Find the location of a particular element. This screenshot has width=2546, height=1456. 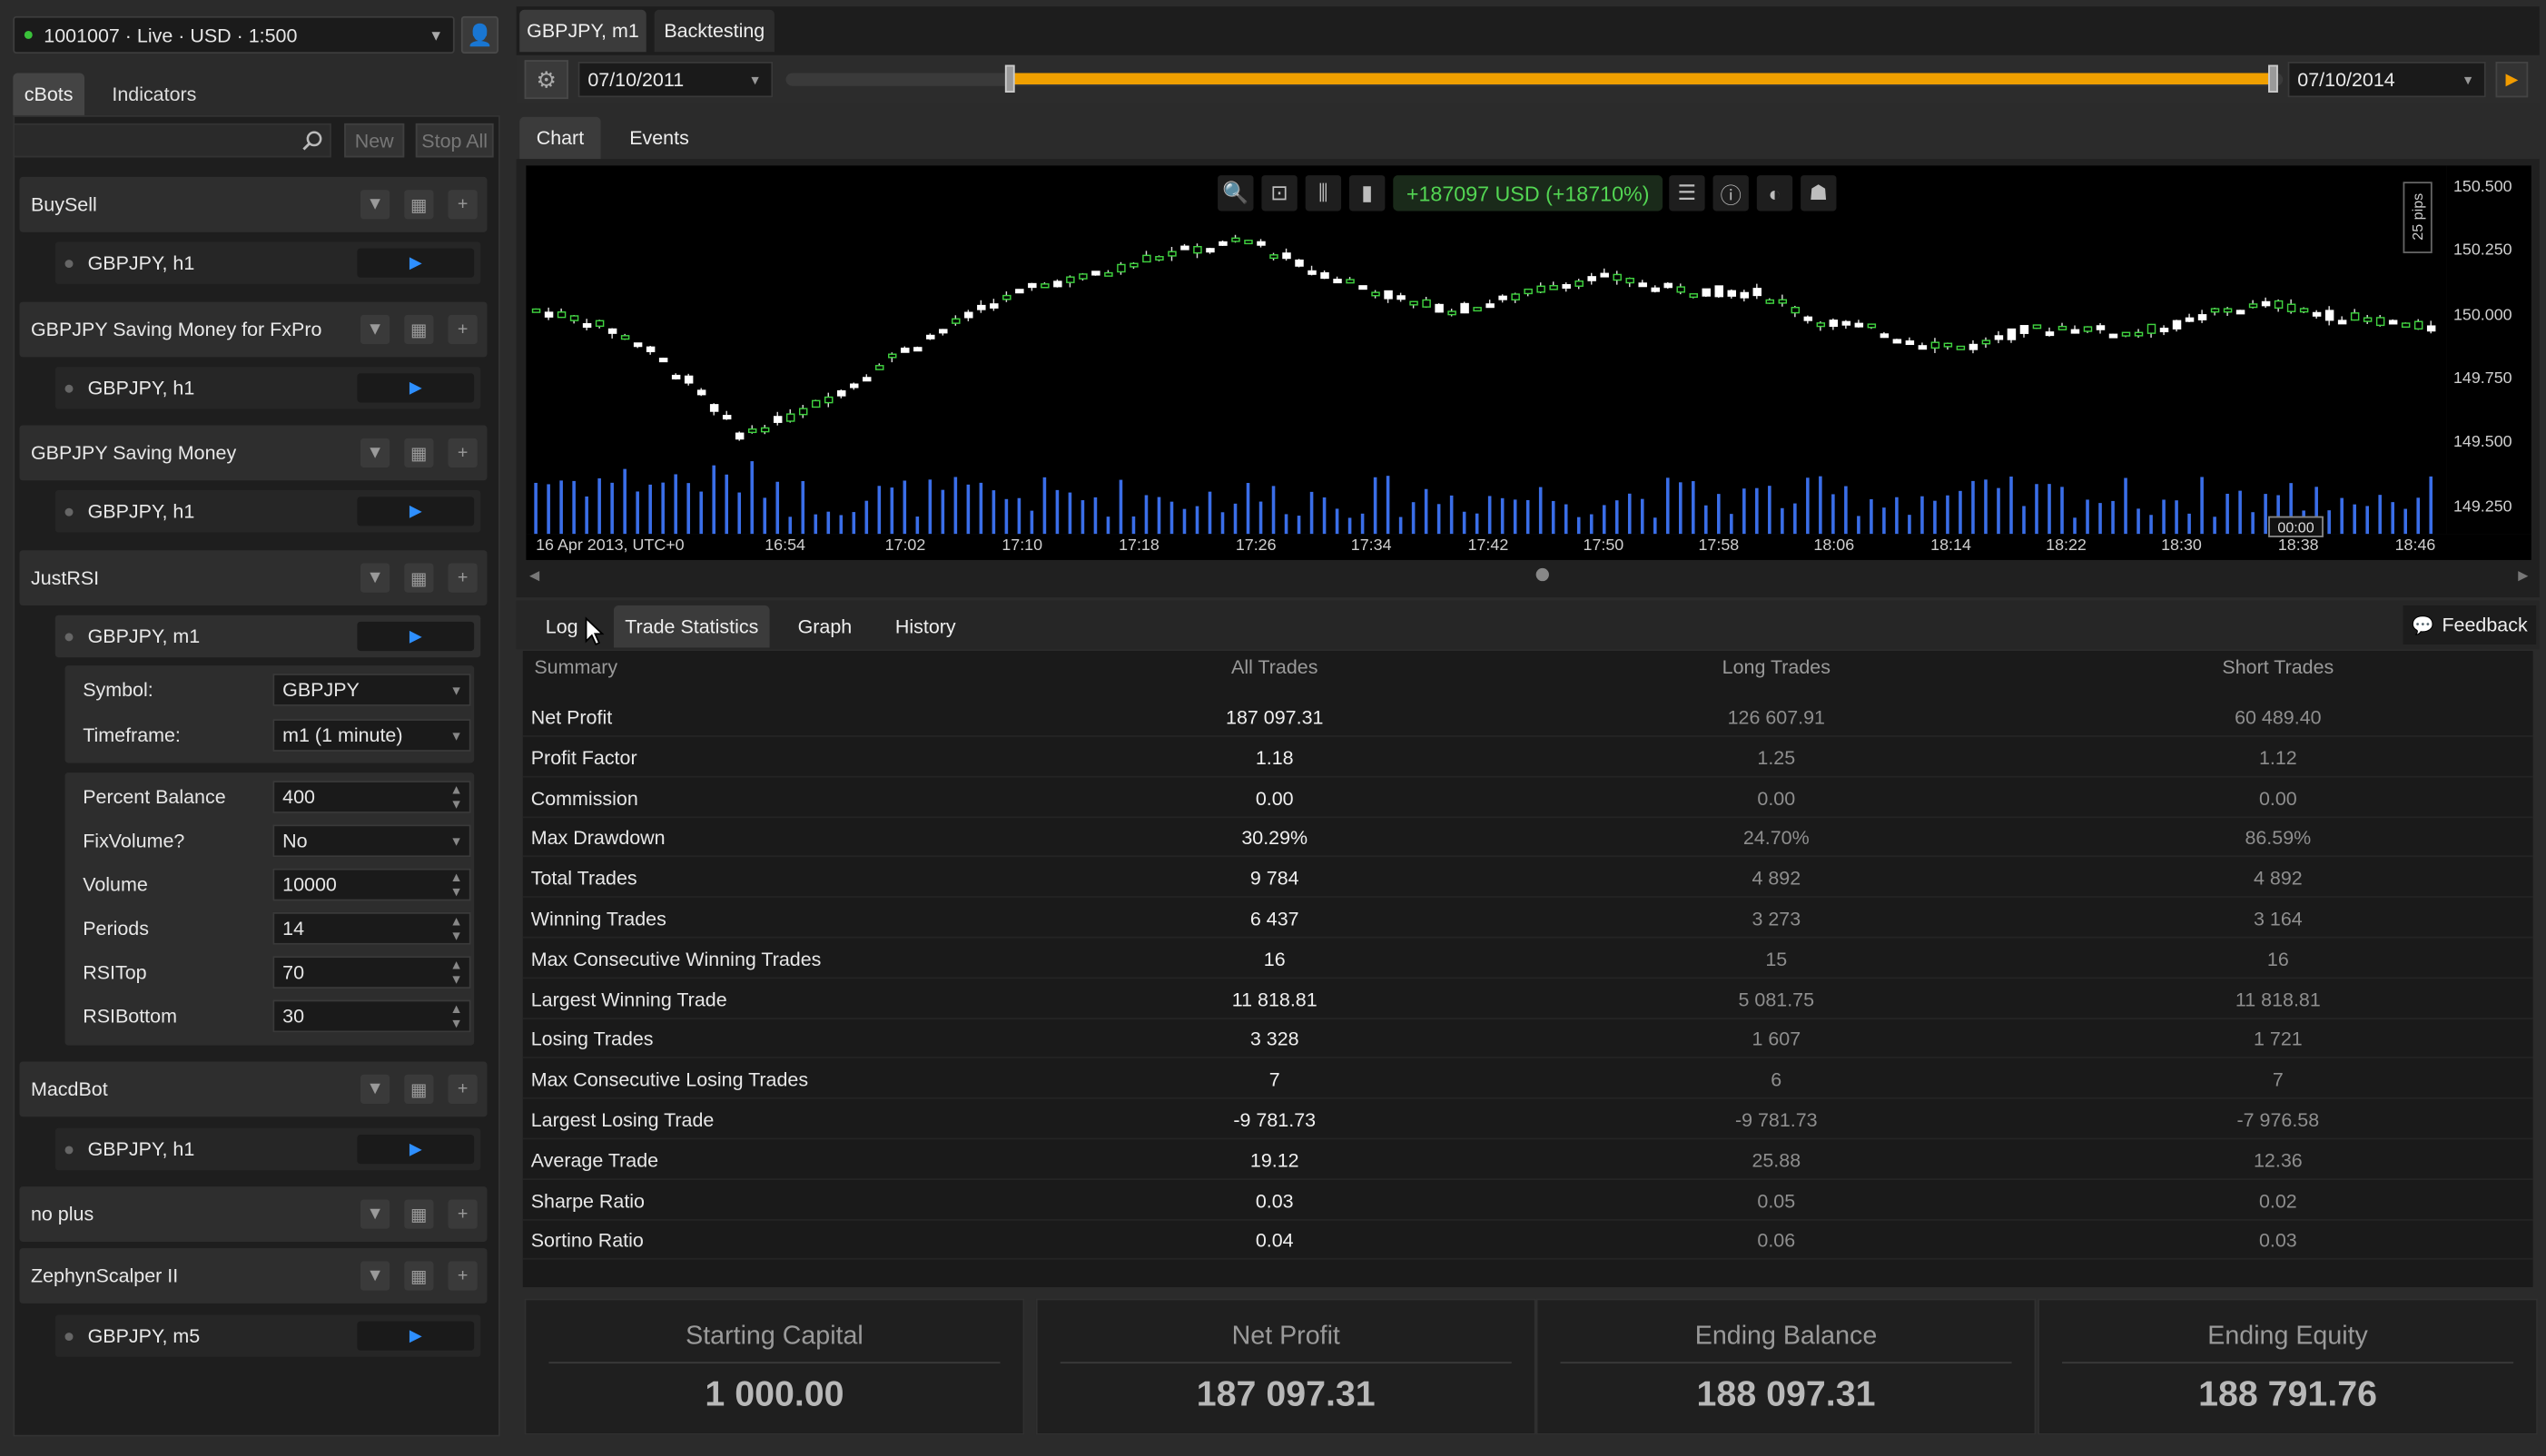

param-input: 10000 ▲ ▼ is located at coordinates (371, 884).